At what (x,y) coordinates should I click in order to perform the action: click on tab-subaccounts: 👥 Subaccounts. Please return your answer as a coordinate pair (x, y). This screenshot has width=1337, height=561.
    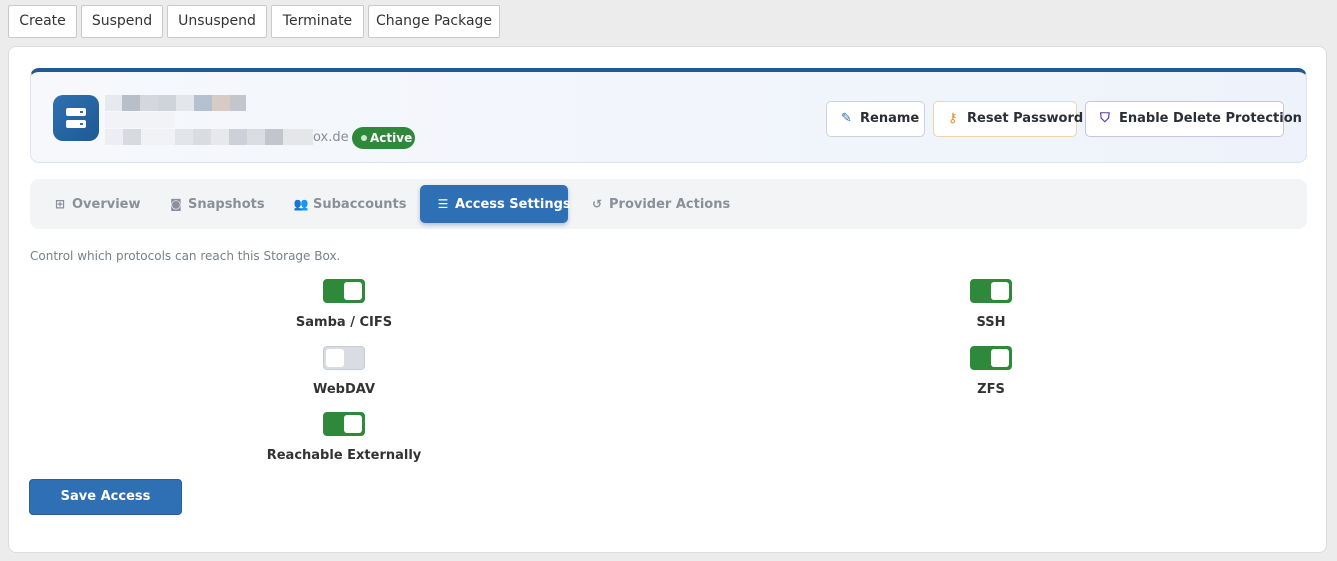
    Looking at the image, I should click on (349, 204).